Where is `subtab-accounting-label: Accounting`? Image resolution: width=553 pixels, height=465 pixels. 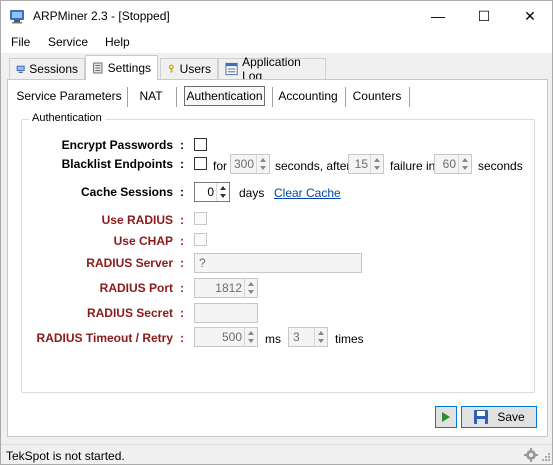
subtab-accounting-label: Accounting is located at coordinates (308, 96).